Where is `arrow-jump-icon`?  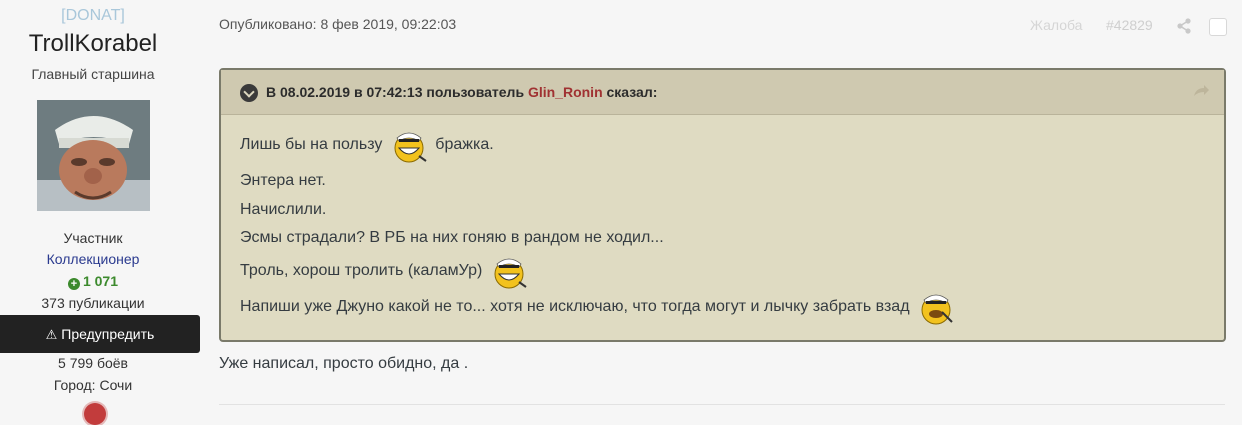 arrow-jump-icon is located at coordinates (1201, 91).